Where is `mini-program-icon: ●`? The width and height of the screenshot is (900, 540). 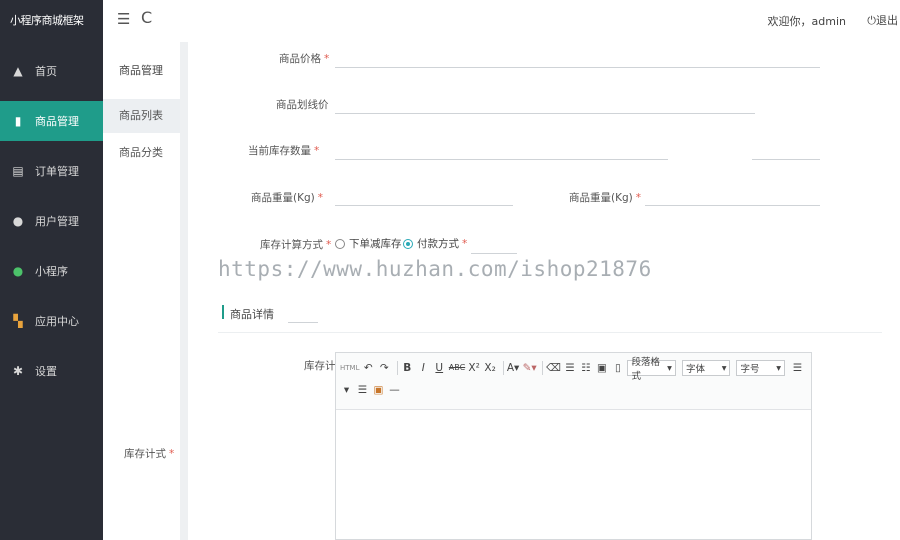 mini-program-icon: ● is located at coordinates (18, 271).